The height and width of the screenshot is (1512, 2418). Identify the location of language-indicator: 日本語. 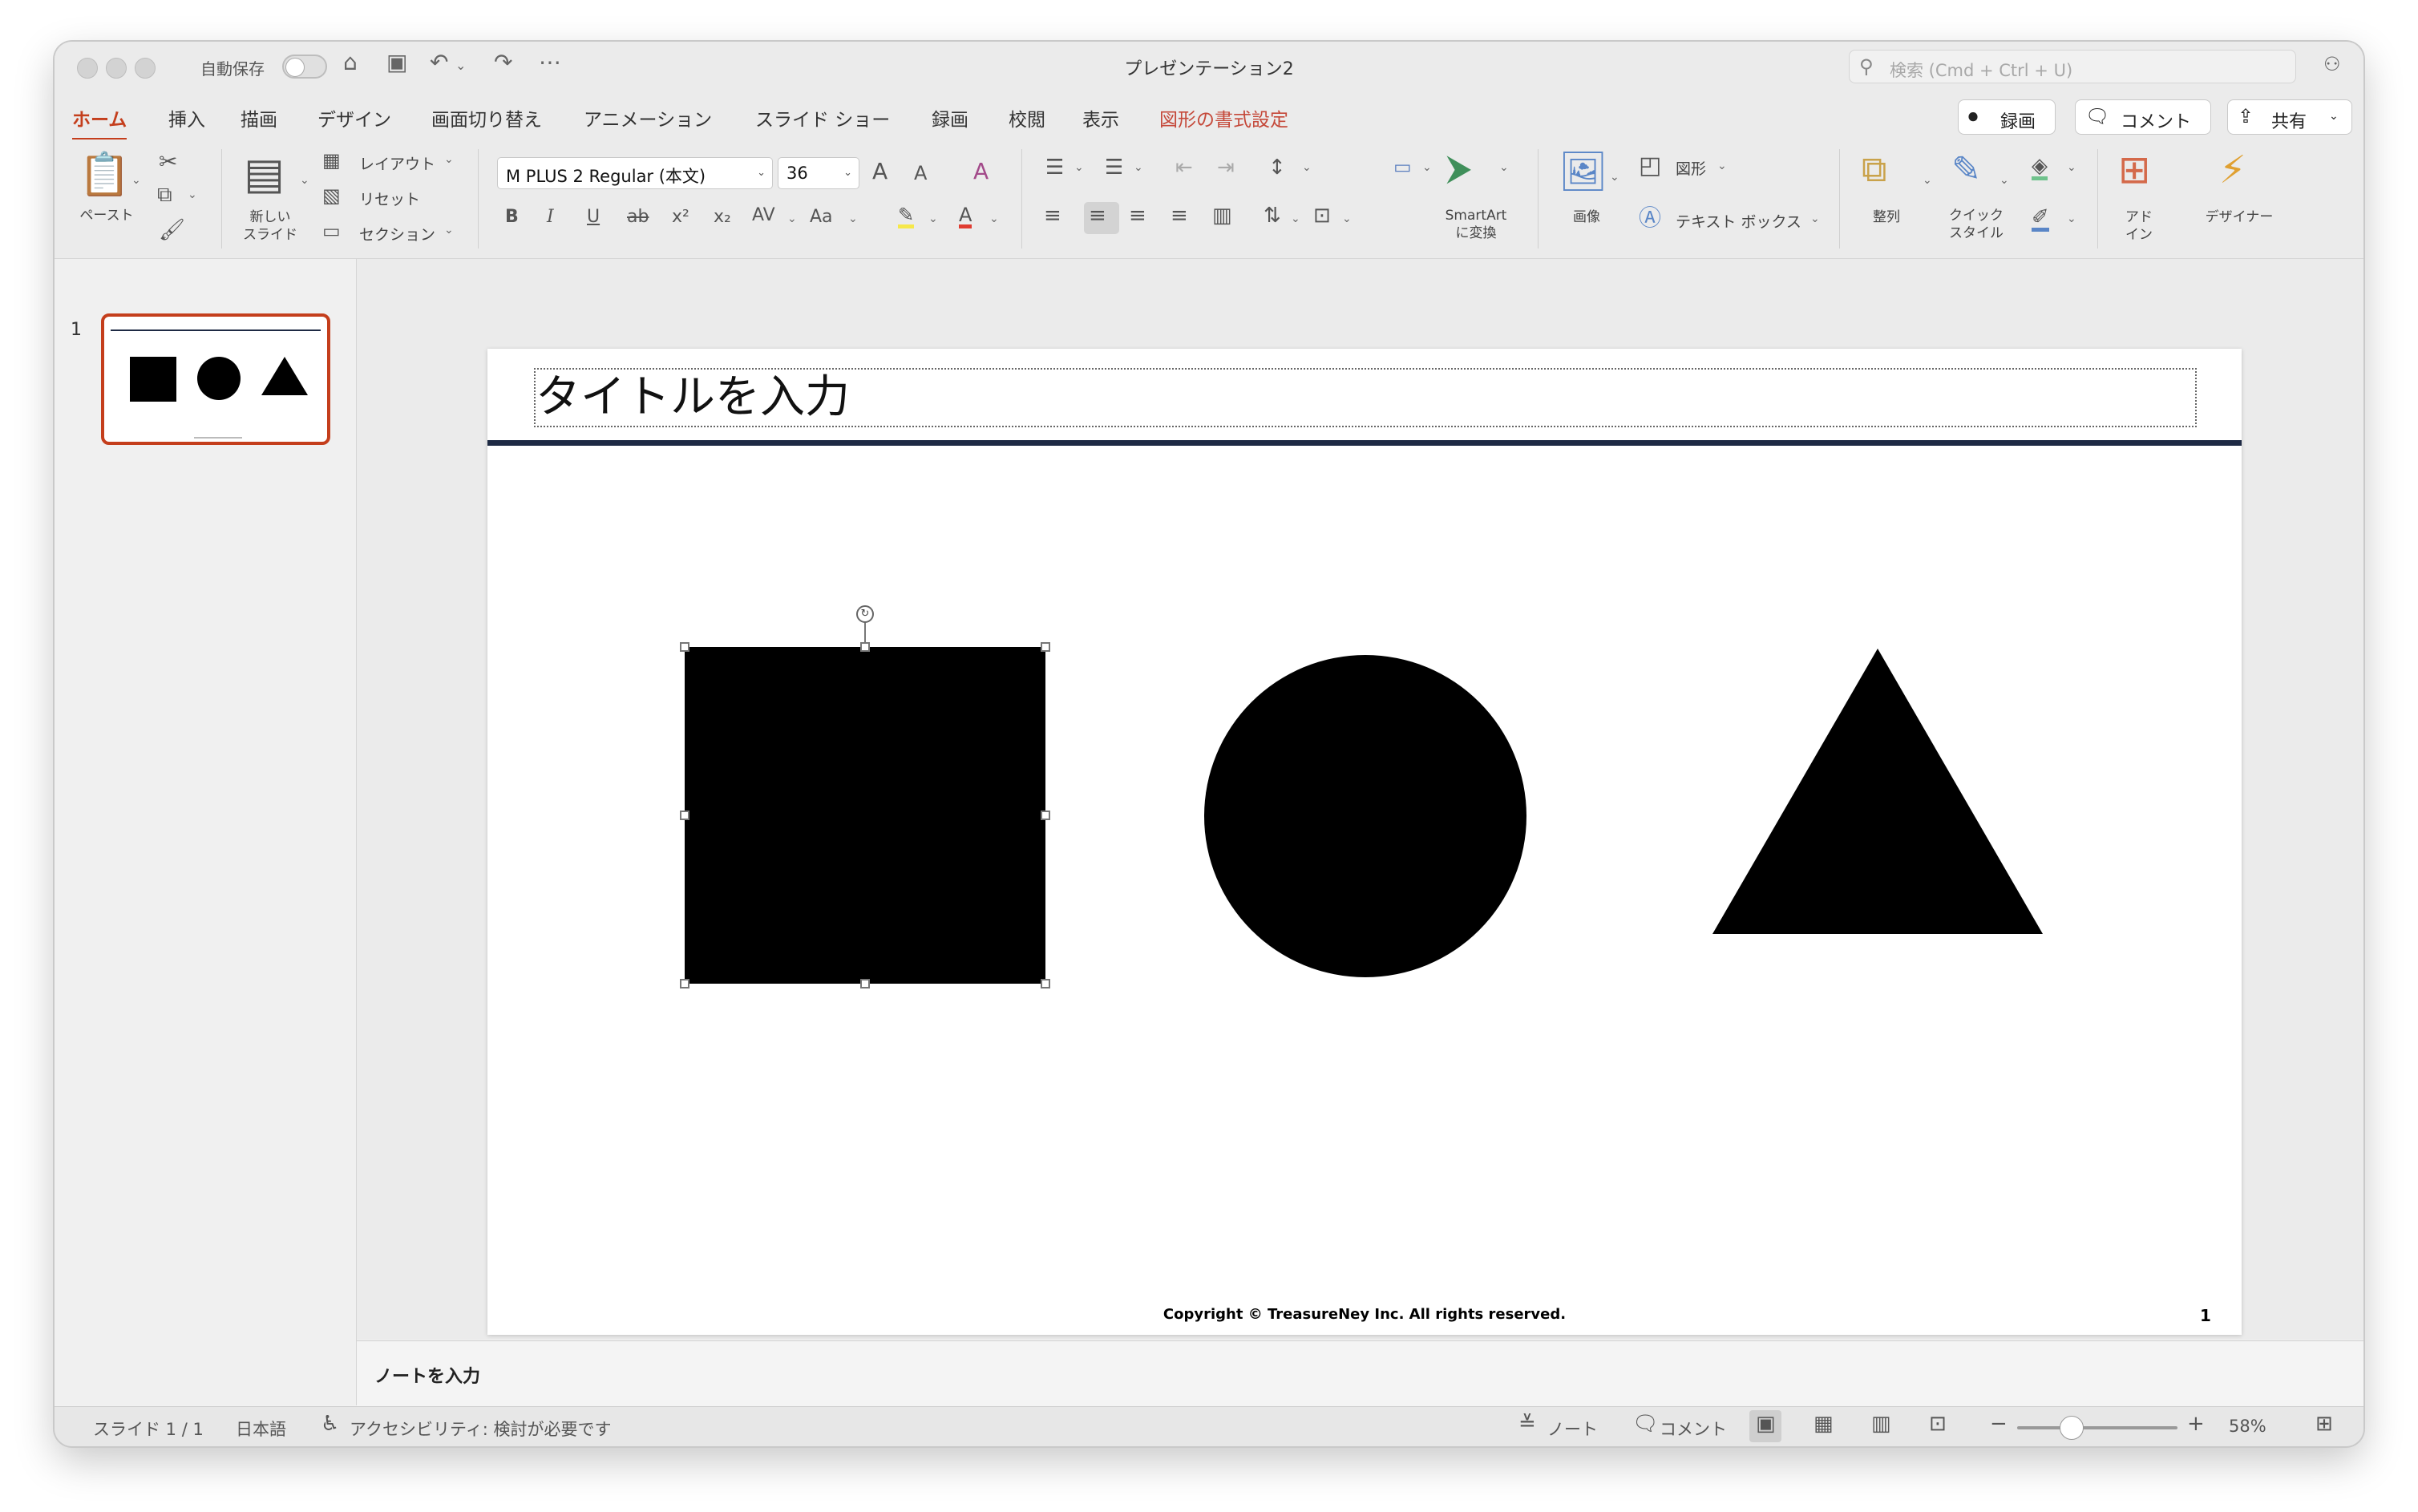
(261, 1429).